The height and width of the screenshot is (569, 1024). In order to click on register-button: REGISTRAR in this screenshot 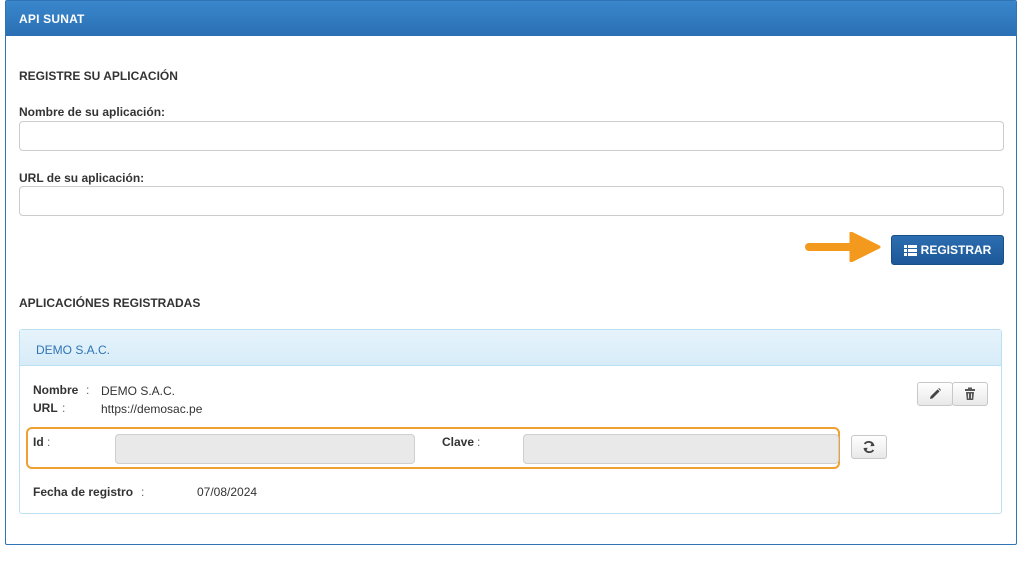, I will do `click(947, 250)`.